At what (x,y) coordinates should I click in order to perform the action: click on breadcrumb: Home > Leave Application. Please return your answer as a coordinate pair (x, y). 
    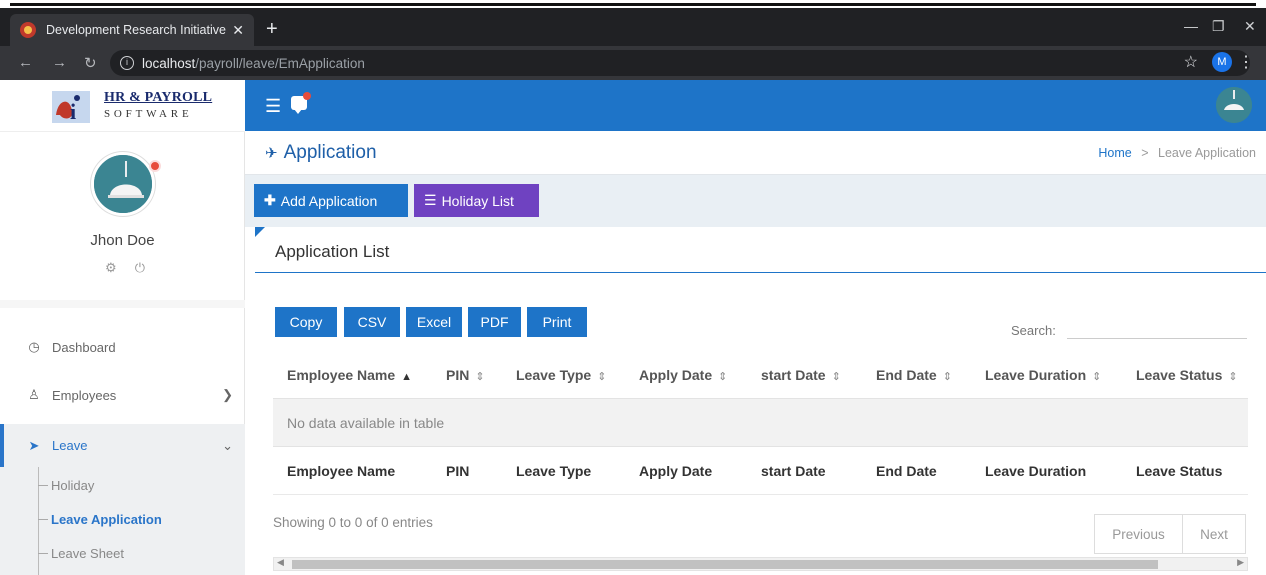
    Looking at the image, I should click on (1177, 153).